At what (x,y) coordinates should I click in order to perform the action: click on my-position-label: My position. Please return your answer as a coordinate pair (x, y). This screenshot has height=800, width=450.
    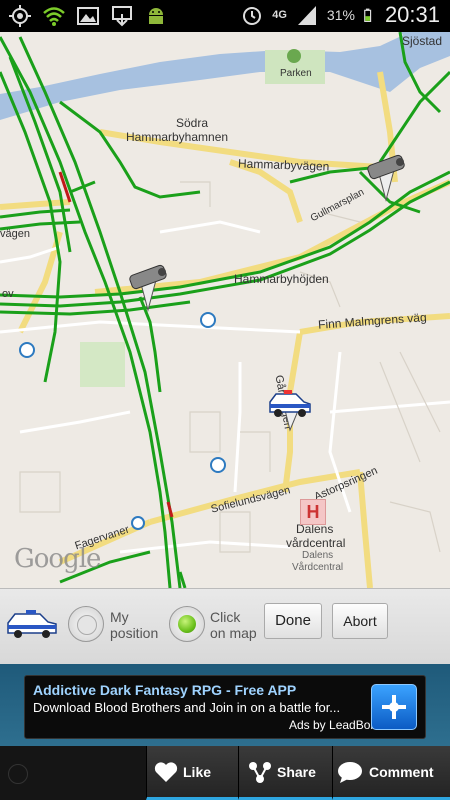
    Looking at the image, I should click on (134, 625).